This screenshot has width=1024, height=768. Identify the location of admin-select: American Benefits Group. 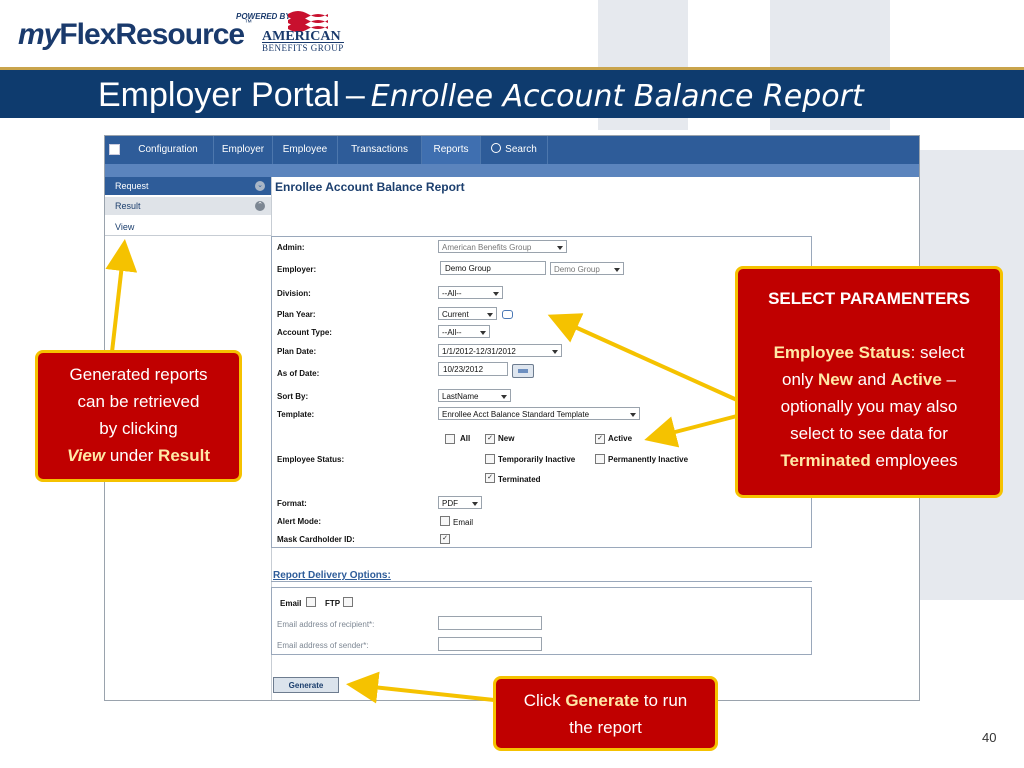
(502, 246).